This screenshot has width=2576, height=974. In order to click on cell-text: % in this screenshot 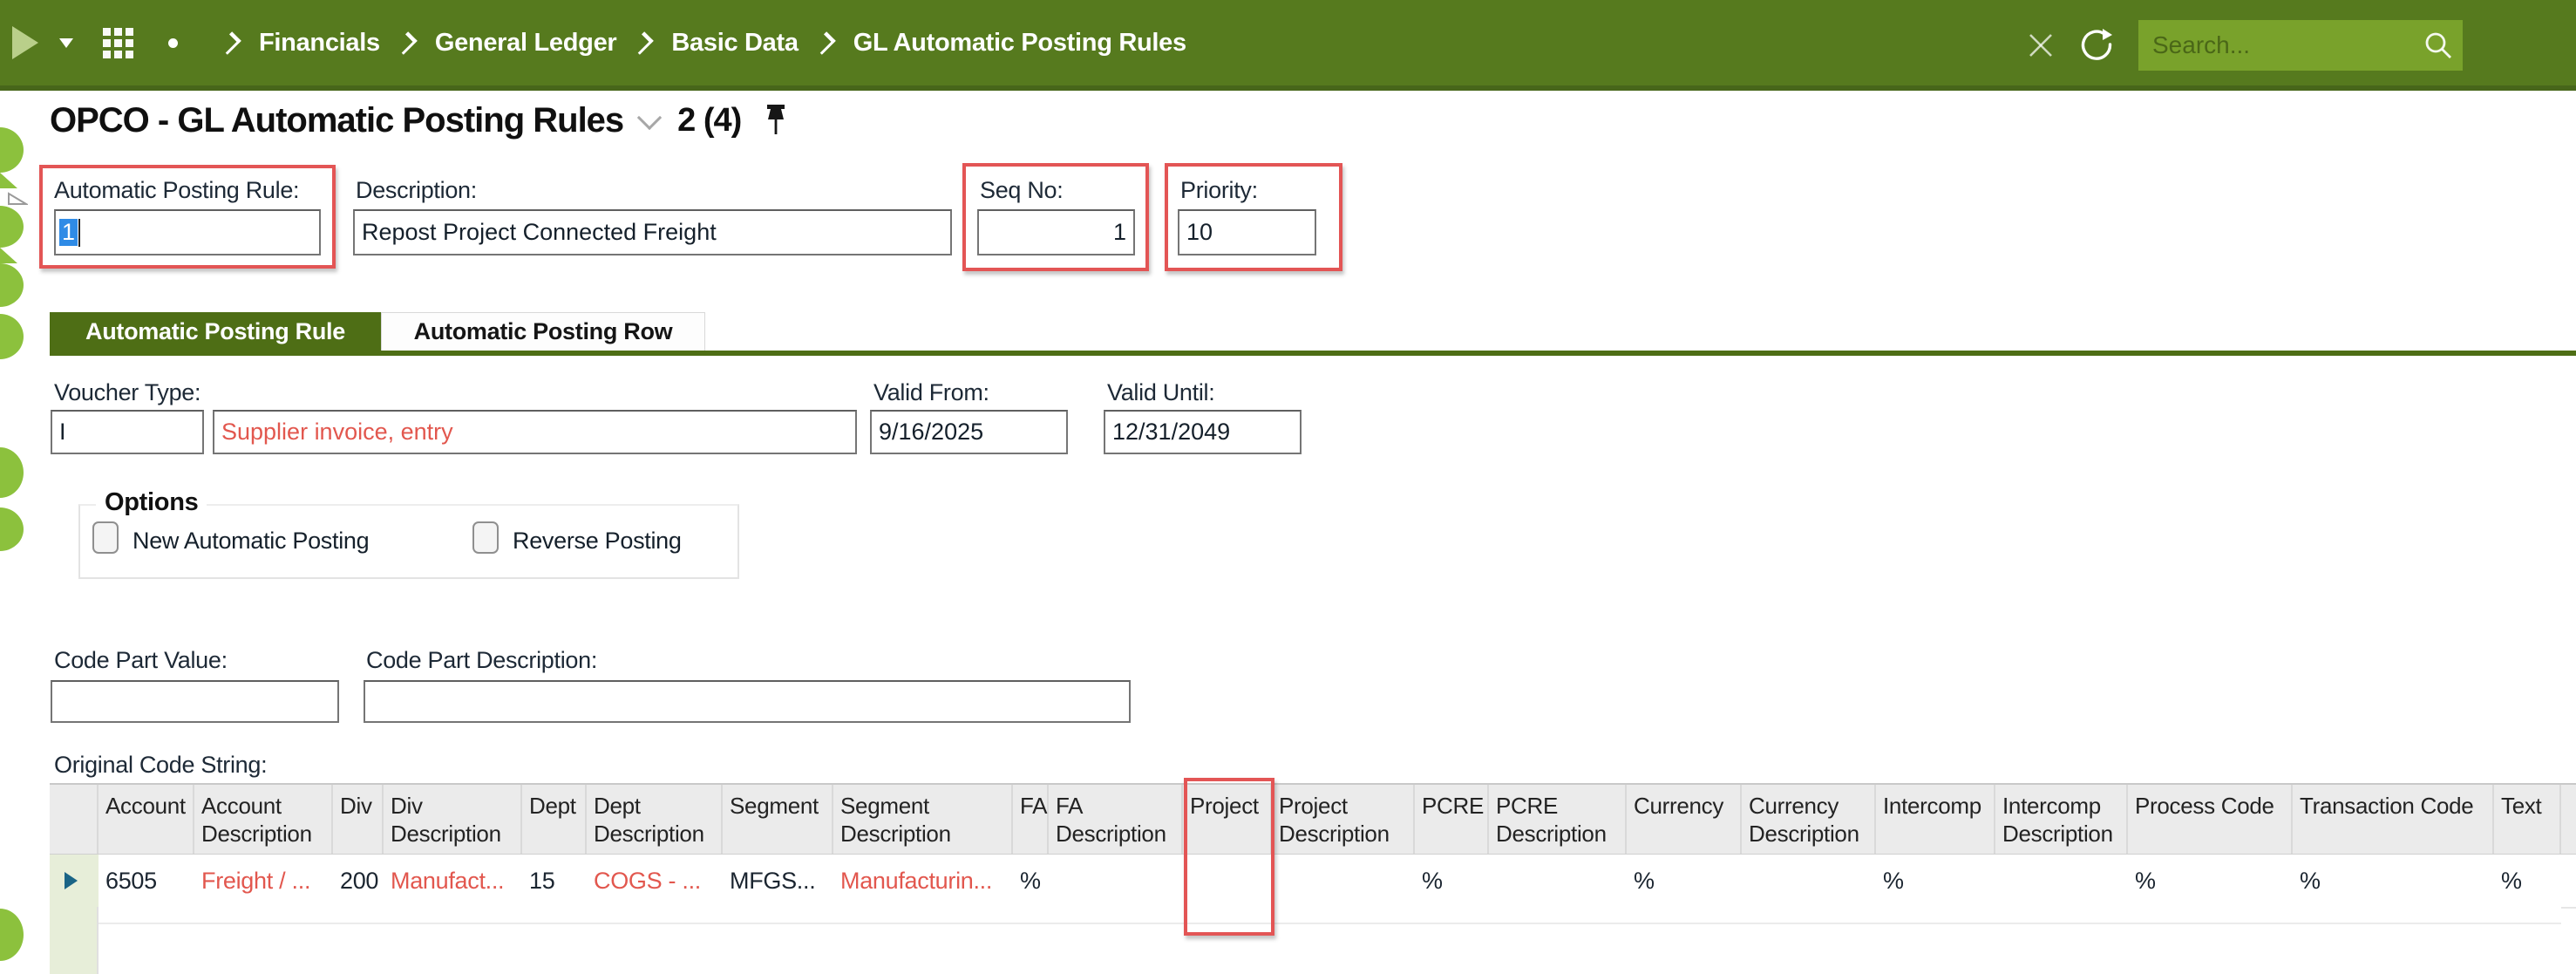, I will do `click(2527, 881)`.